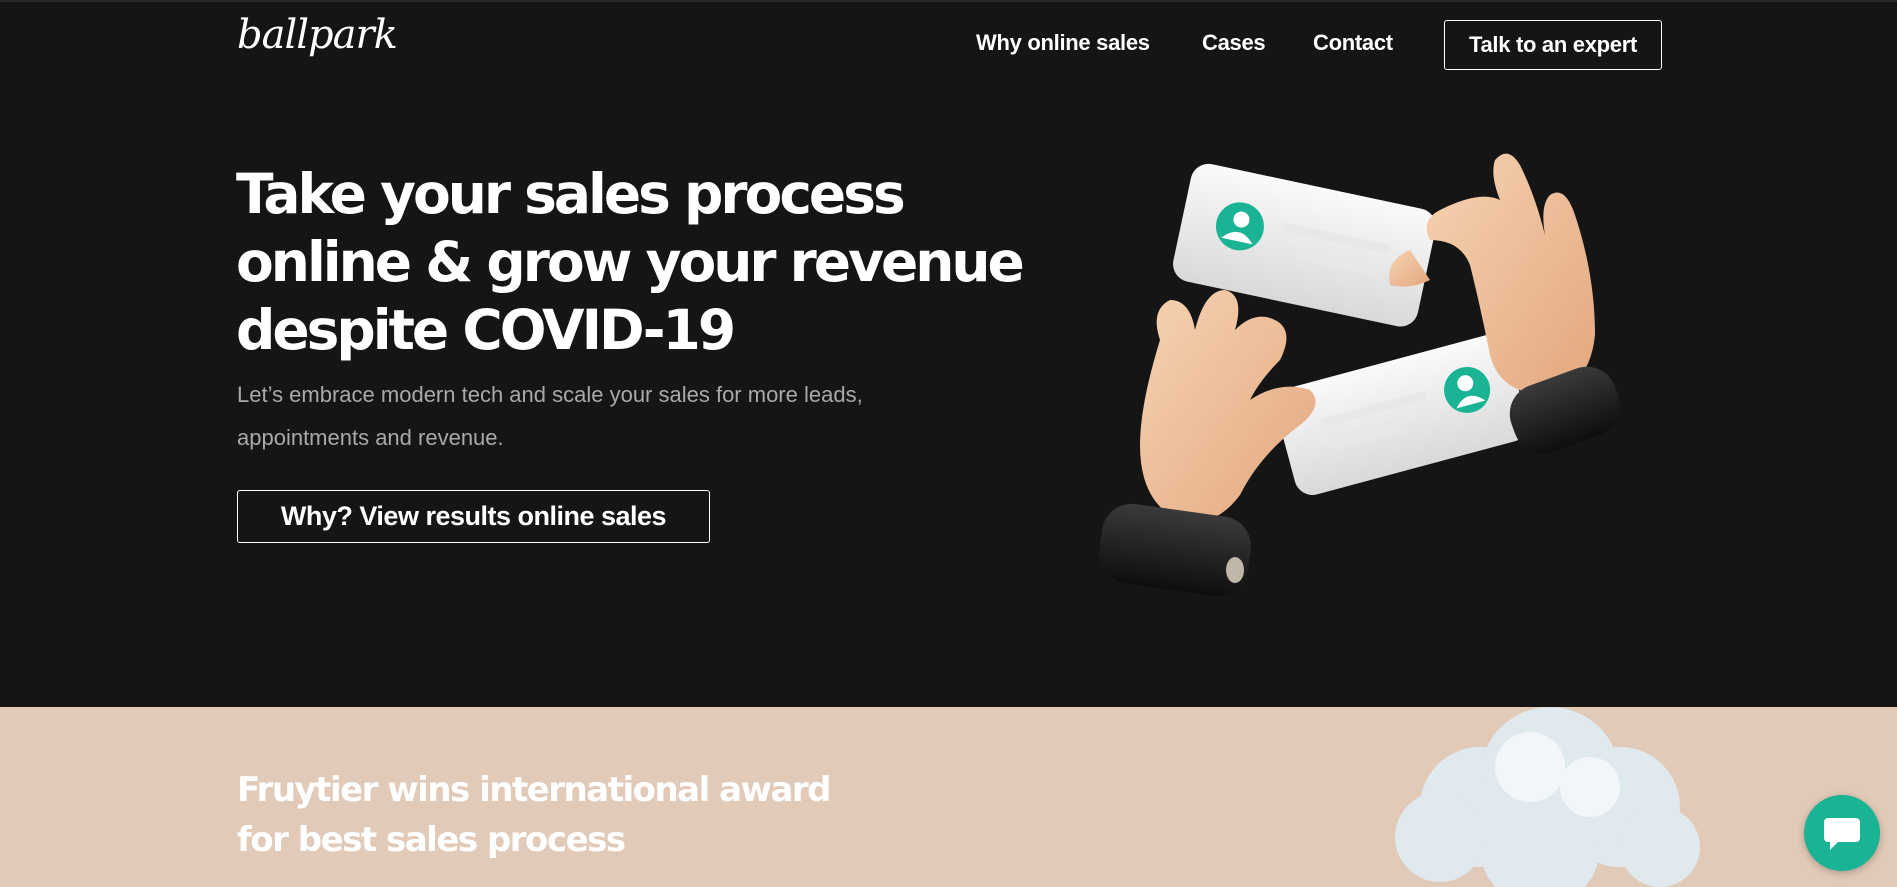 This screenshot has width=1897, height=887. I want to click on cloud-icon, so click(1547, 797).